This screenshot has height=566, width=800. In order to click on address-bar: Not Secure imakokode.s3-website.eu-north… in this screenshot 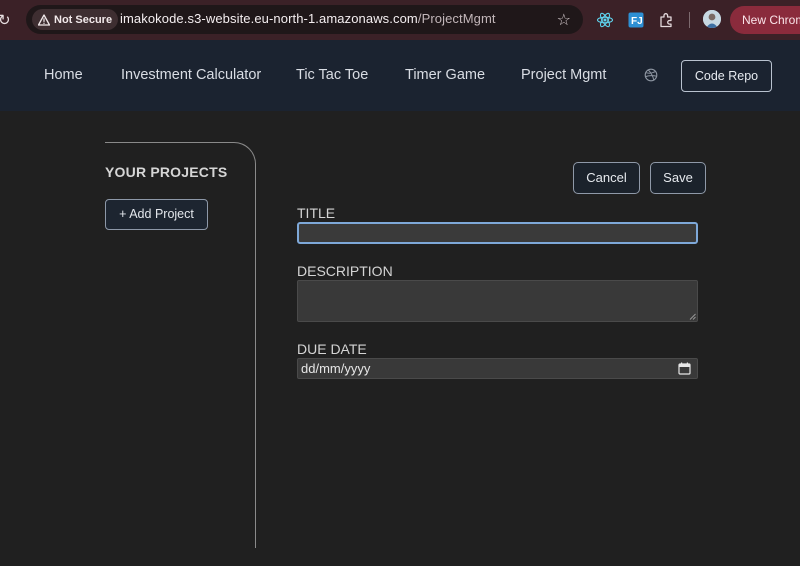, I will do `click(304, 19)`.